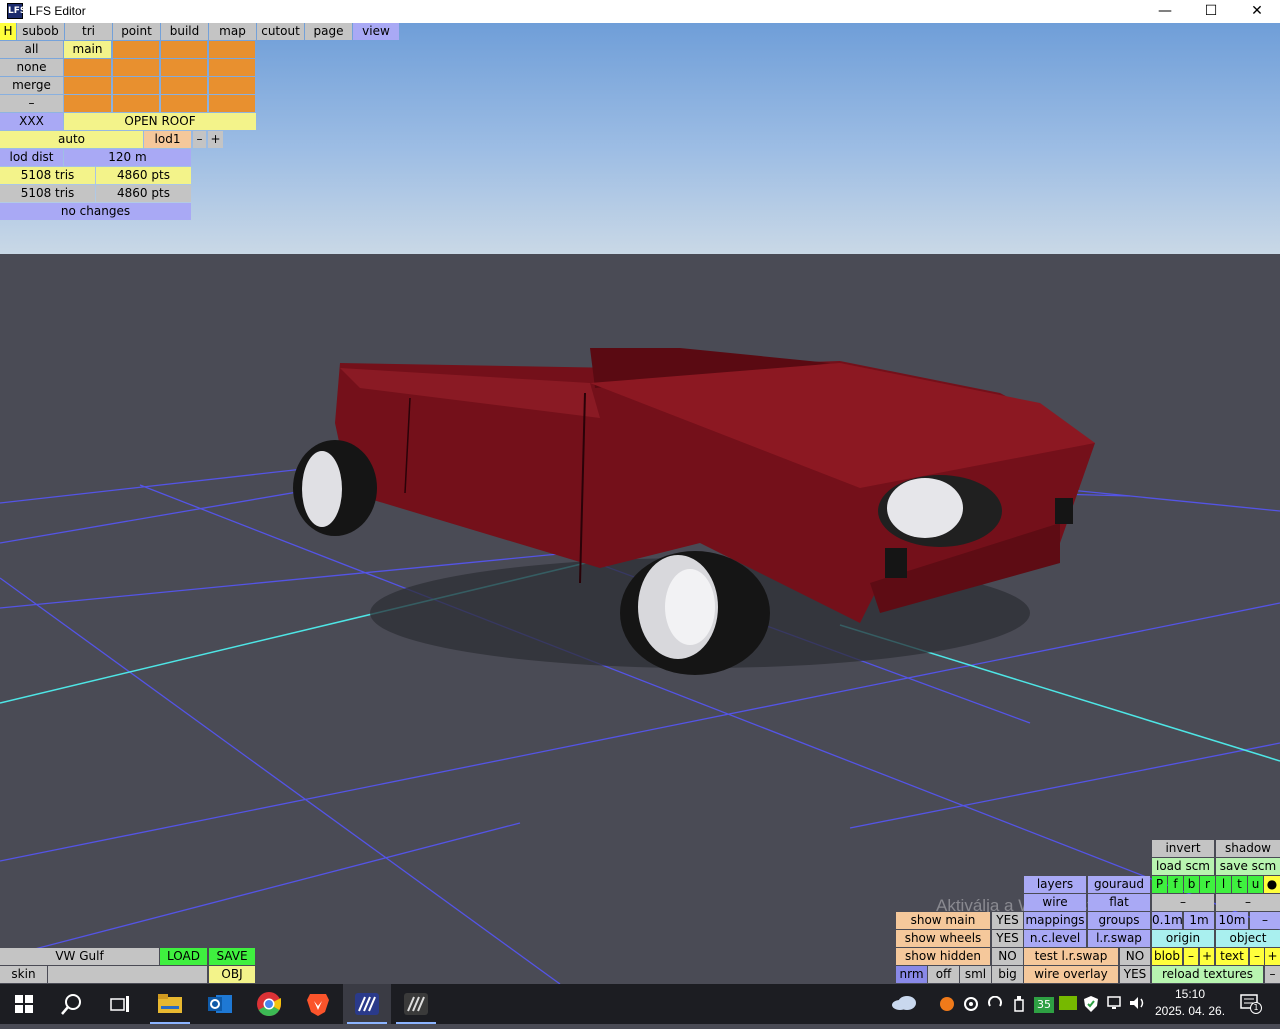 This screenshot has width=1280, height=1029. I want to click on shadow-button: shadow, so click(1248, 848).